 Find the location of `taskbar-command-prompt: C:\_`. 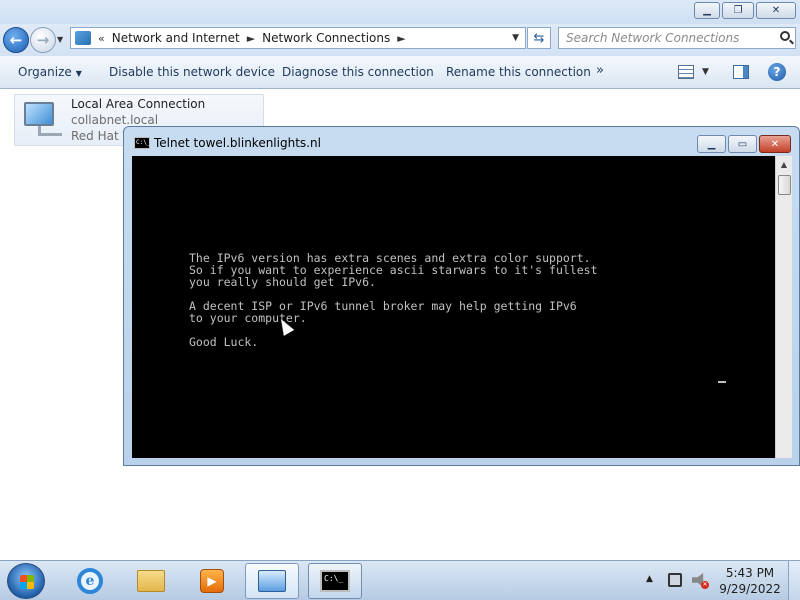

taskbar-command-prompt: C:\_ is located at coordinates (335, 581).